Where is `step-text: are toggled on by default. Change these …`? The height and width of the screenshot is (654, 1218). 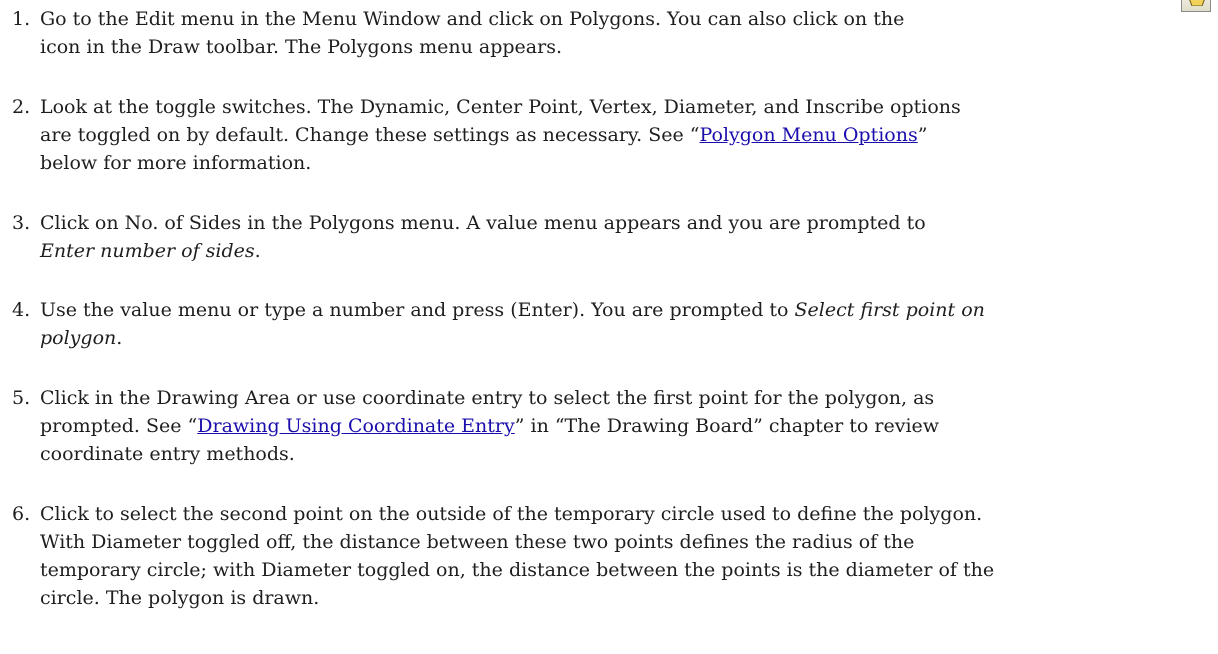
step-text: are toggled on by default. Change these … is located at coordinates (370, 135).